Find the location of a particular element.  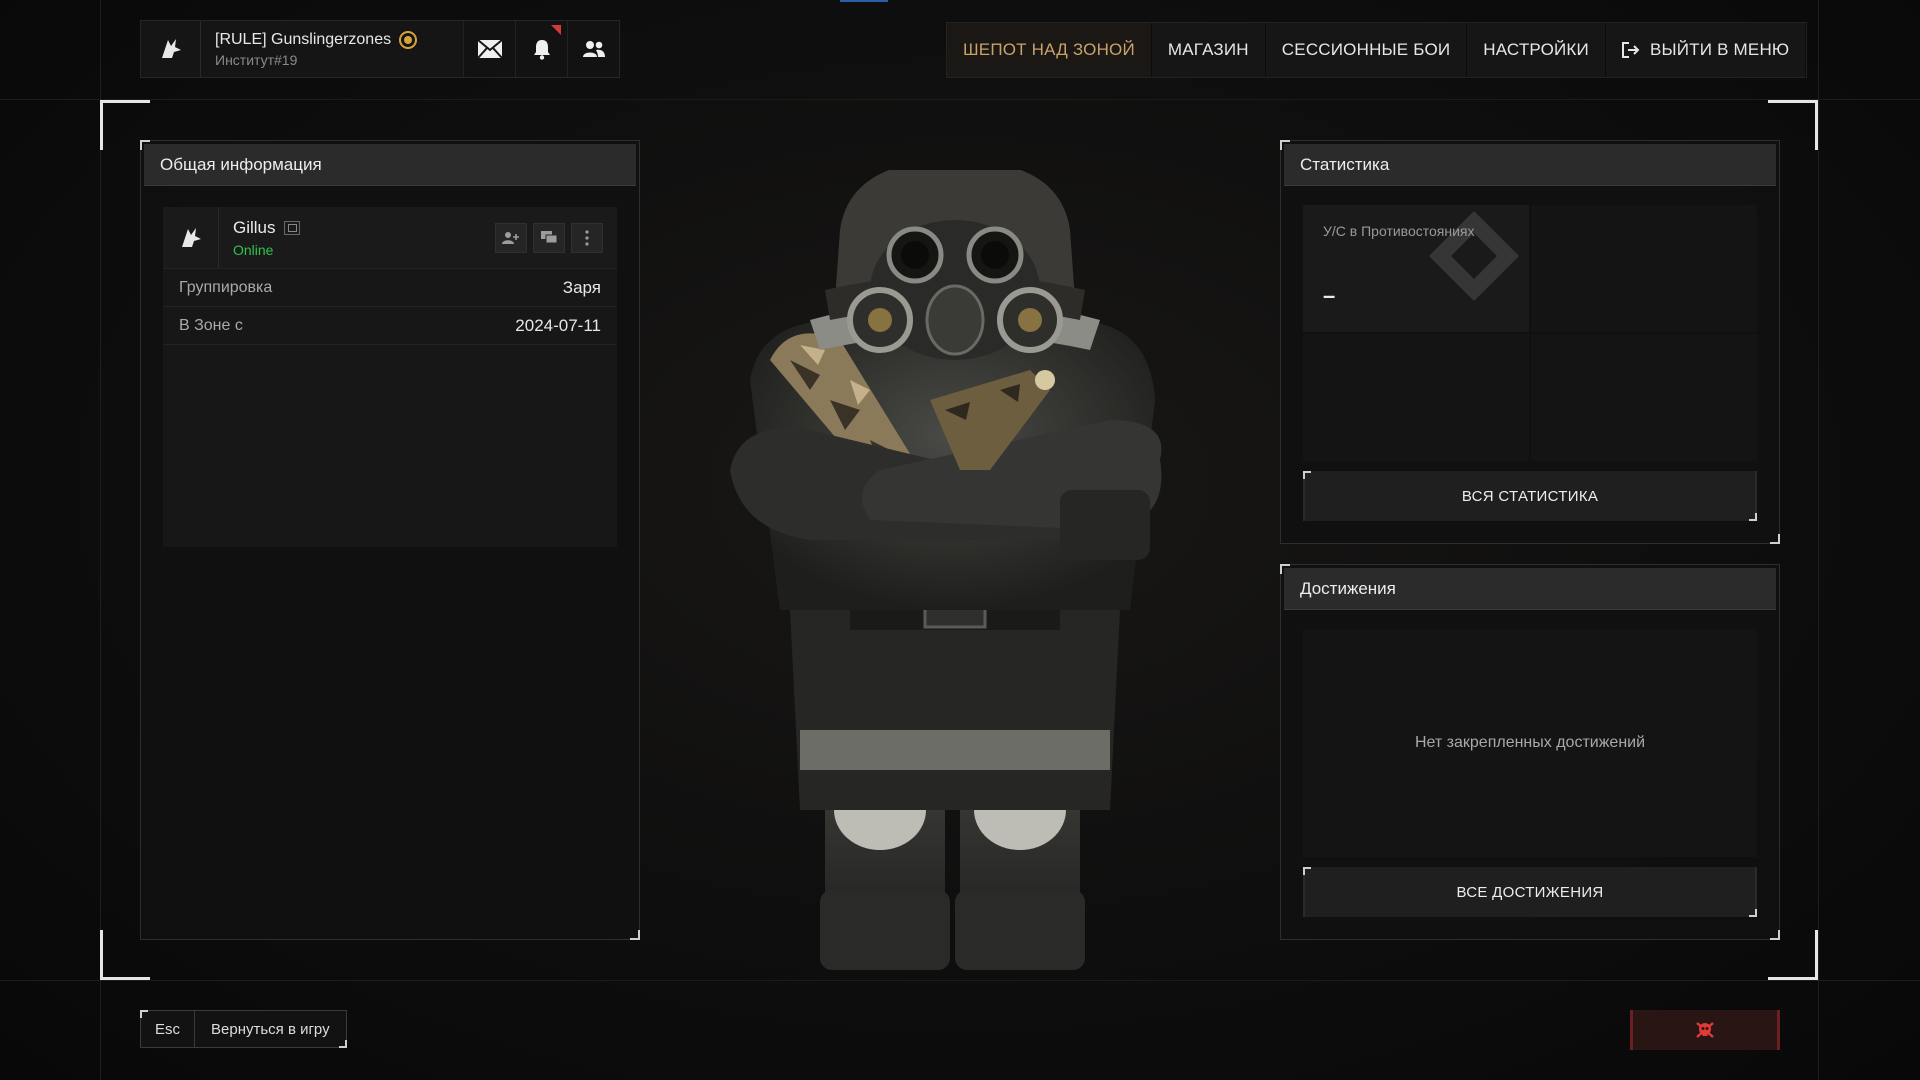

stat-label: У/С в Противостояниях is located at coordinates (1399, 231).